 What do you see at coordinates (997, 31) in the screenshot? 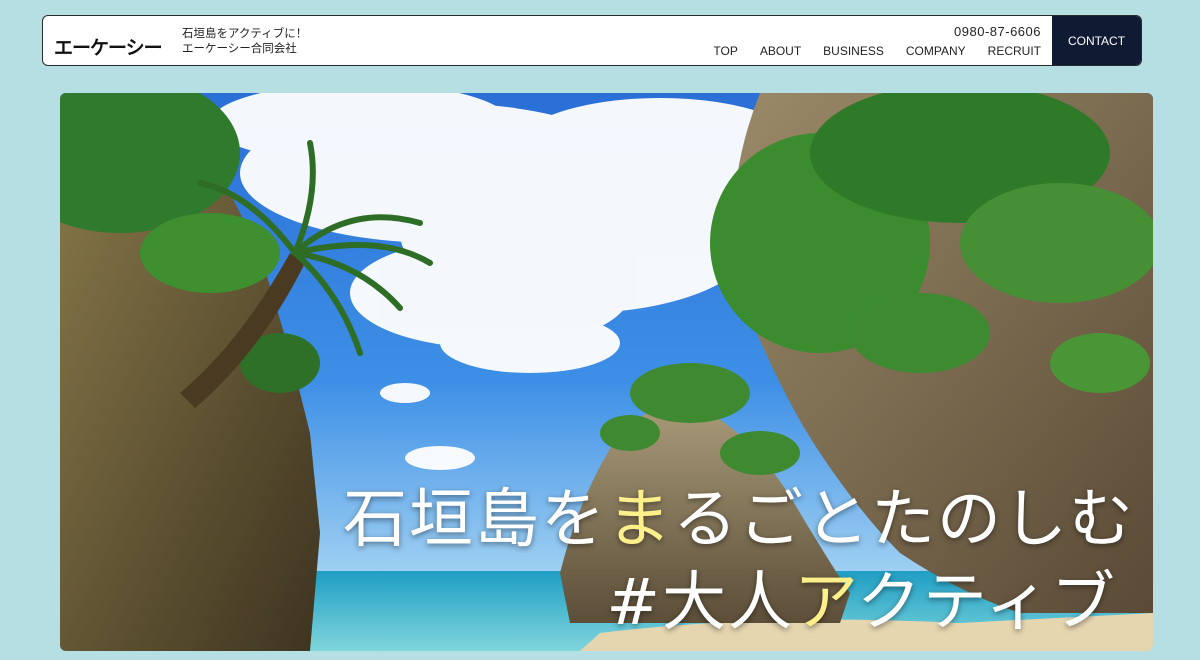
I see `phone-number: 0980-87-6606` at bounding box center [997, 31].